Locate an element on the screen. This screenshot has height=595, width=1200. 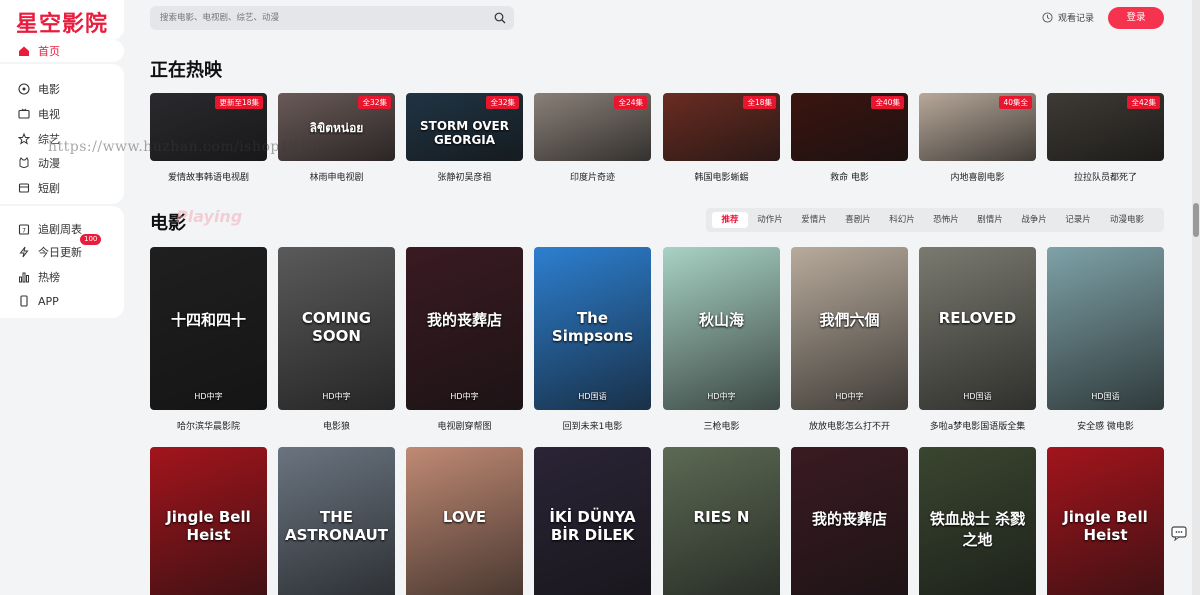
movie-card: İKİ DÜNYA BİR DİLEK is located at coordinates (592, 521).